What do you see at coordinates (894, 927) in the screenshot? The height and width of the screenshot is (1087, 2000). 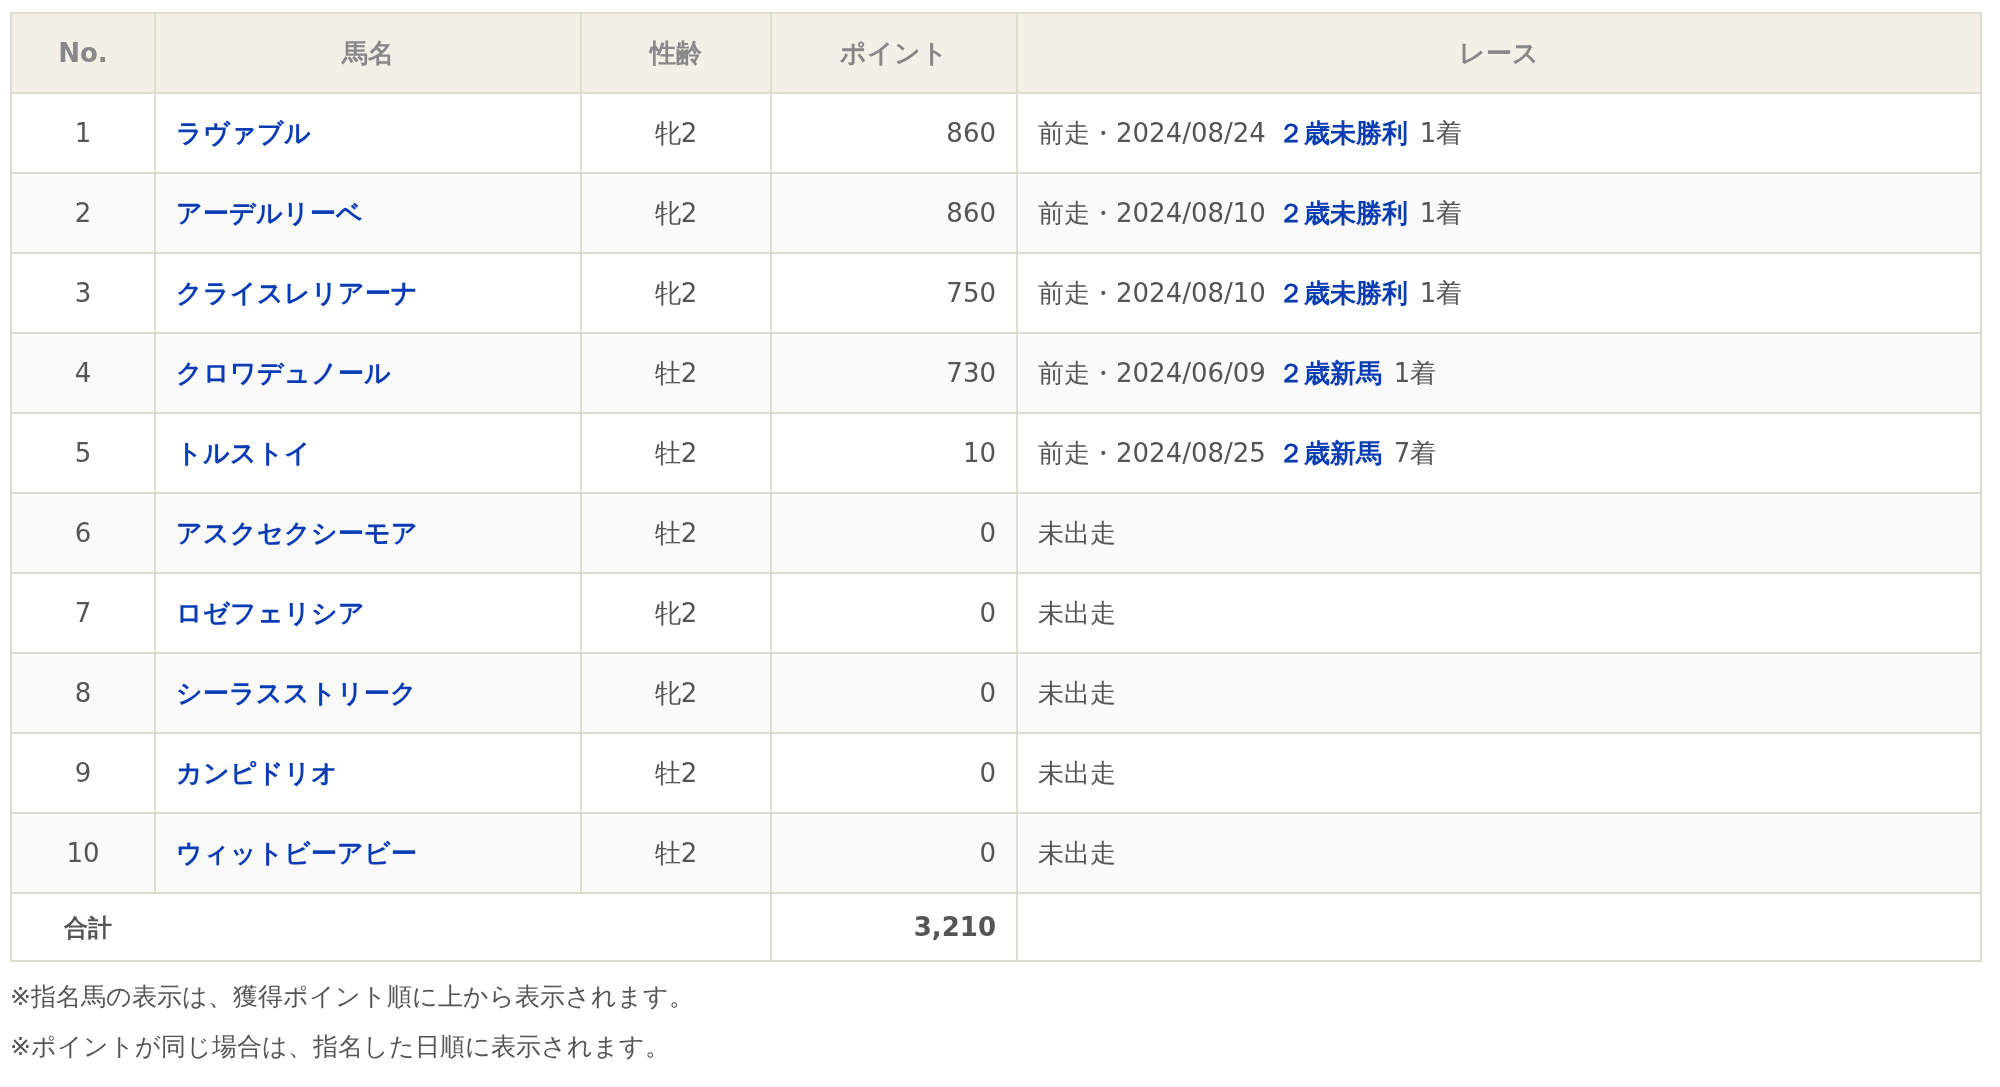 I see `total-points: 3,210` at bounding box center [894, 927].